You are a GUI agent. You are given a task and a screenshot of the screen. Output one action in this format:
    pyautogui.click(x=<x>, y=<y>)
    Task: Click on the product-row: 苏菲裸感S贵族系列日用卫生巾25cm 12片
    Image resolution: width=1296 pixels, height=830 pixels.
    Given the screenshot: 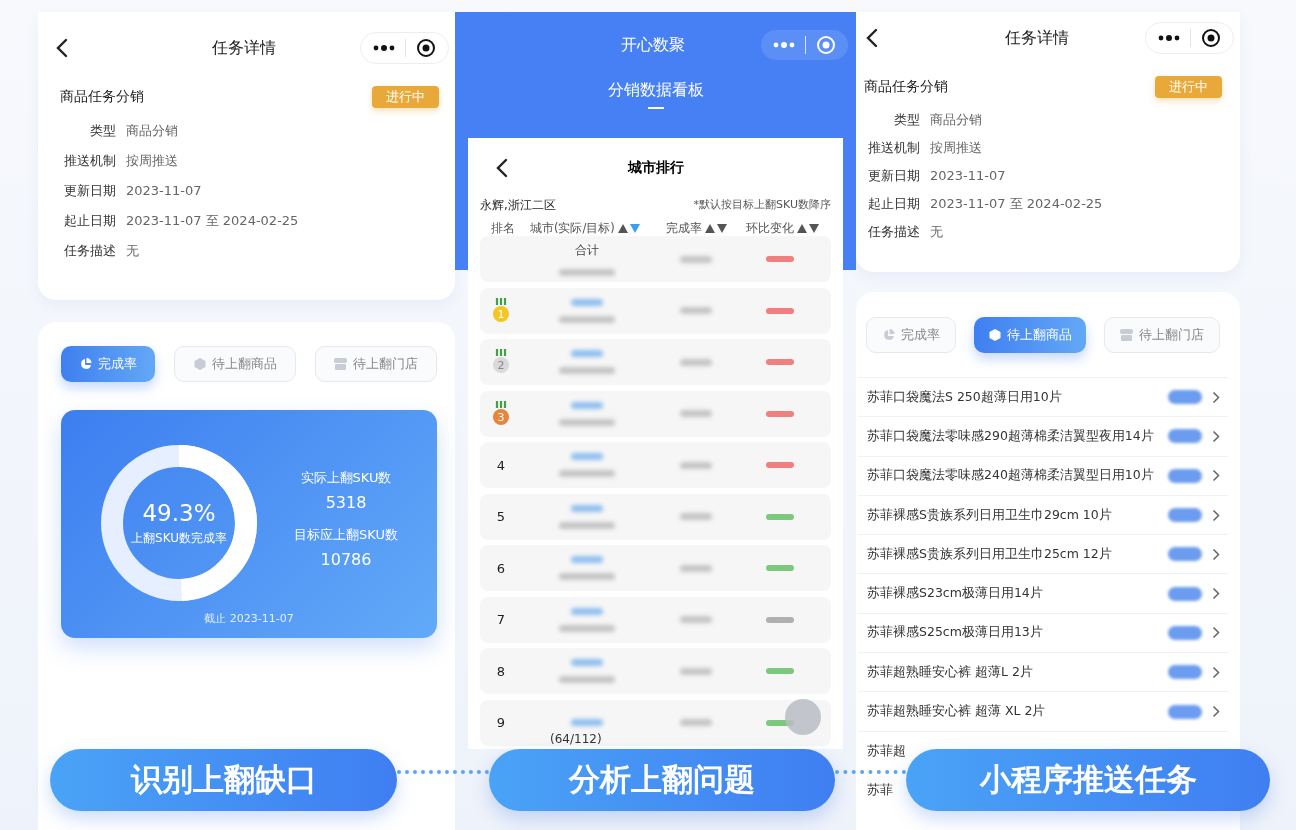 What is the action you would take?
    pyautogui.click(x=1043, y=555)
    